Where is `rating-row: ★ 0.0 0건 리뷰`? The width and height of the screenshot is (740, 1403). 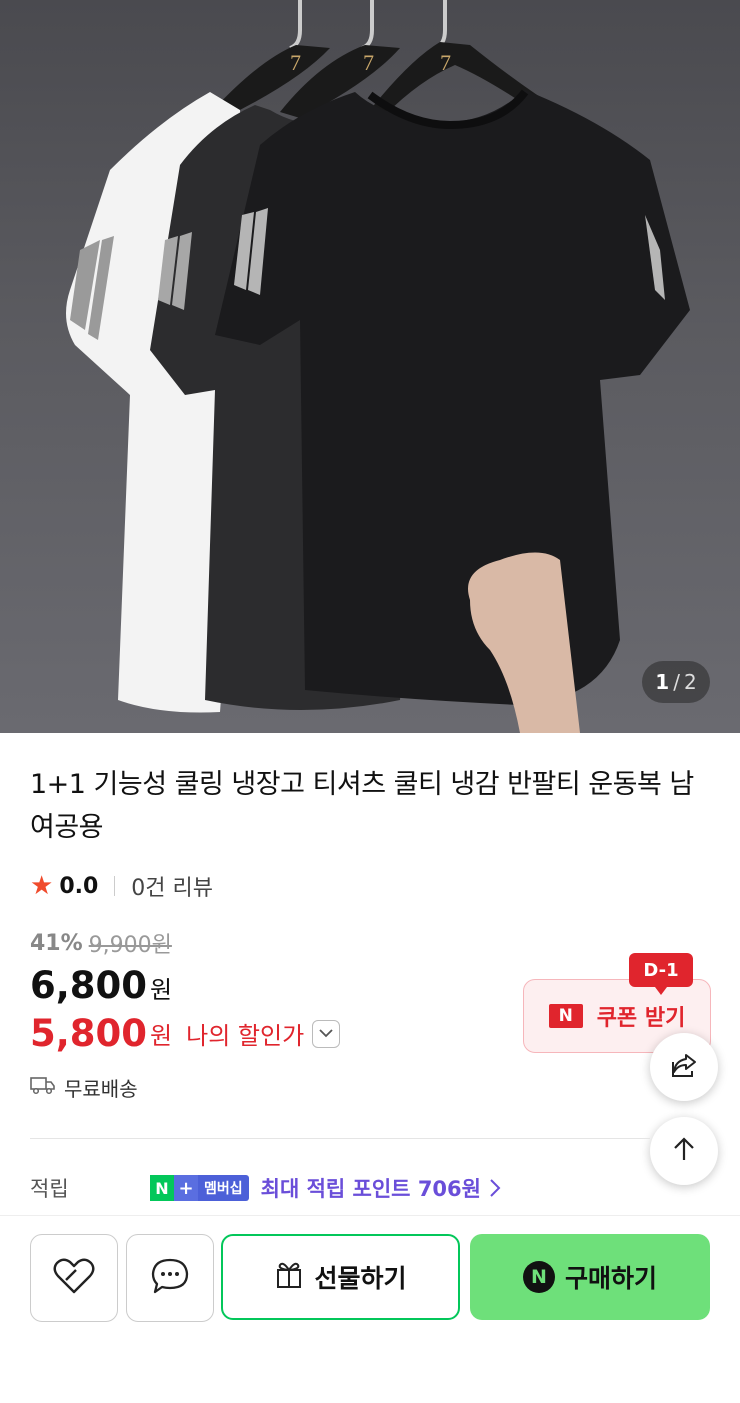
rating-row: ★ 0.0 0건 리뷰 is located at coordinates (121, 886).